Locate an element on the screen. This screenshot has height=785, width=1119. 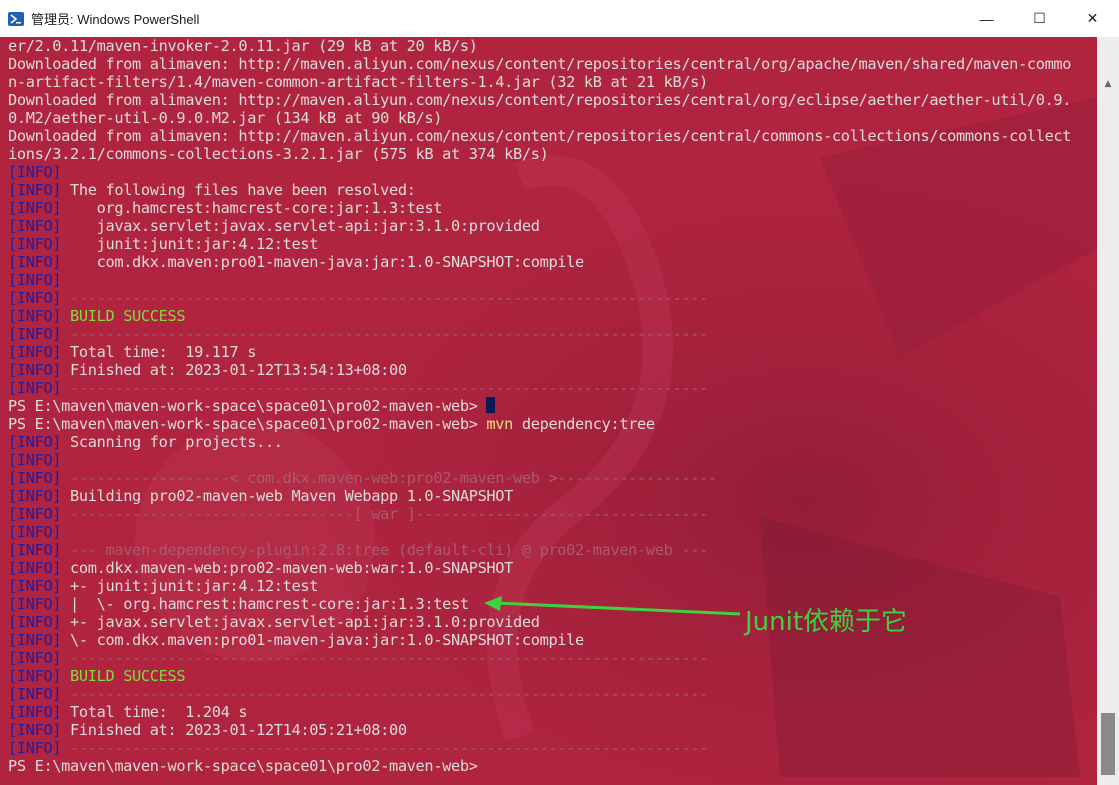
annotation-arrow is located at coordinates (612, 606).